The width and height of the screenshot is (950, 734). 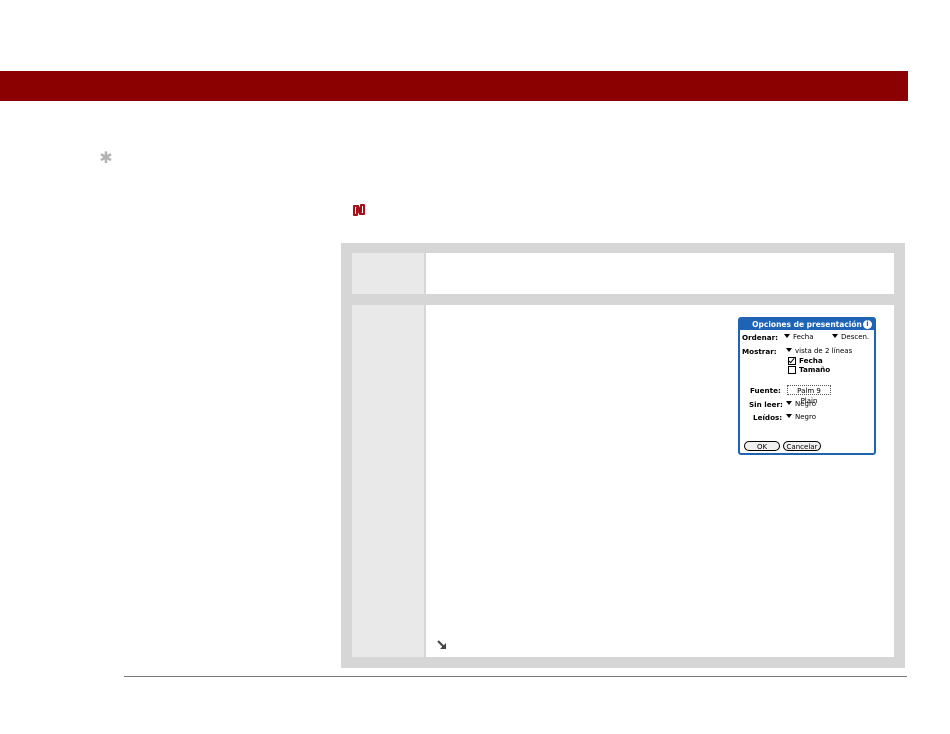 I want to click on table-row-1-content-cell, so click(x=660, y=273).